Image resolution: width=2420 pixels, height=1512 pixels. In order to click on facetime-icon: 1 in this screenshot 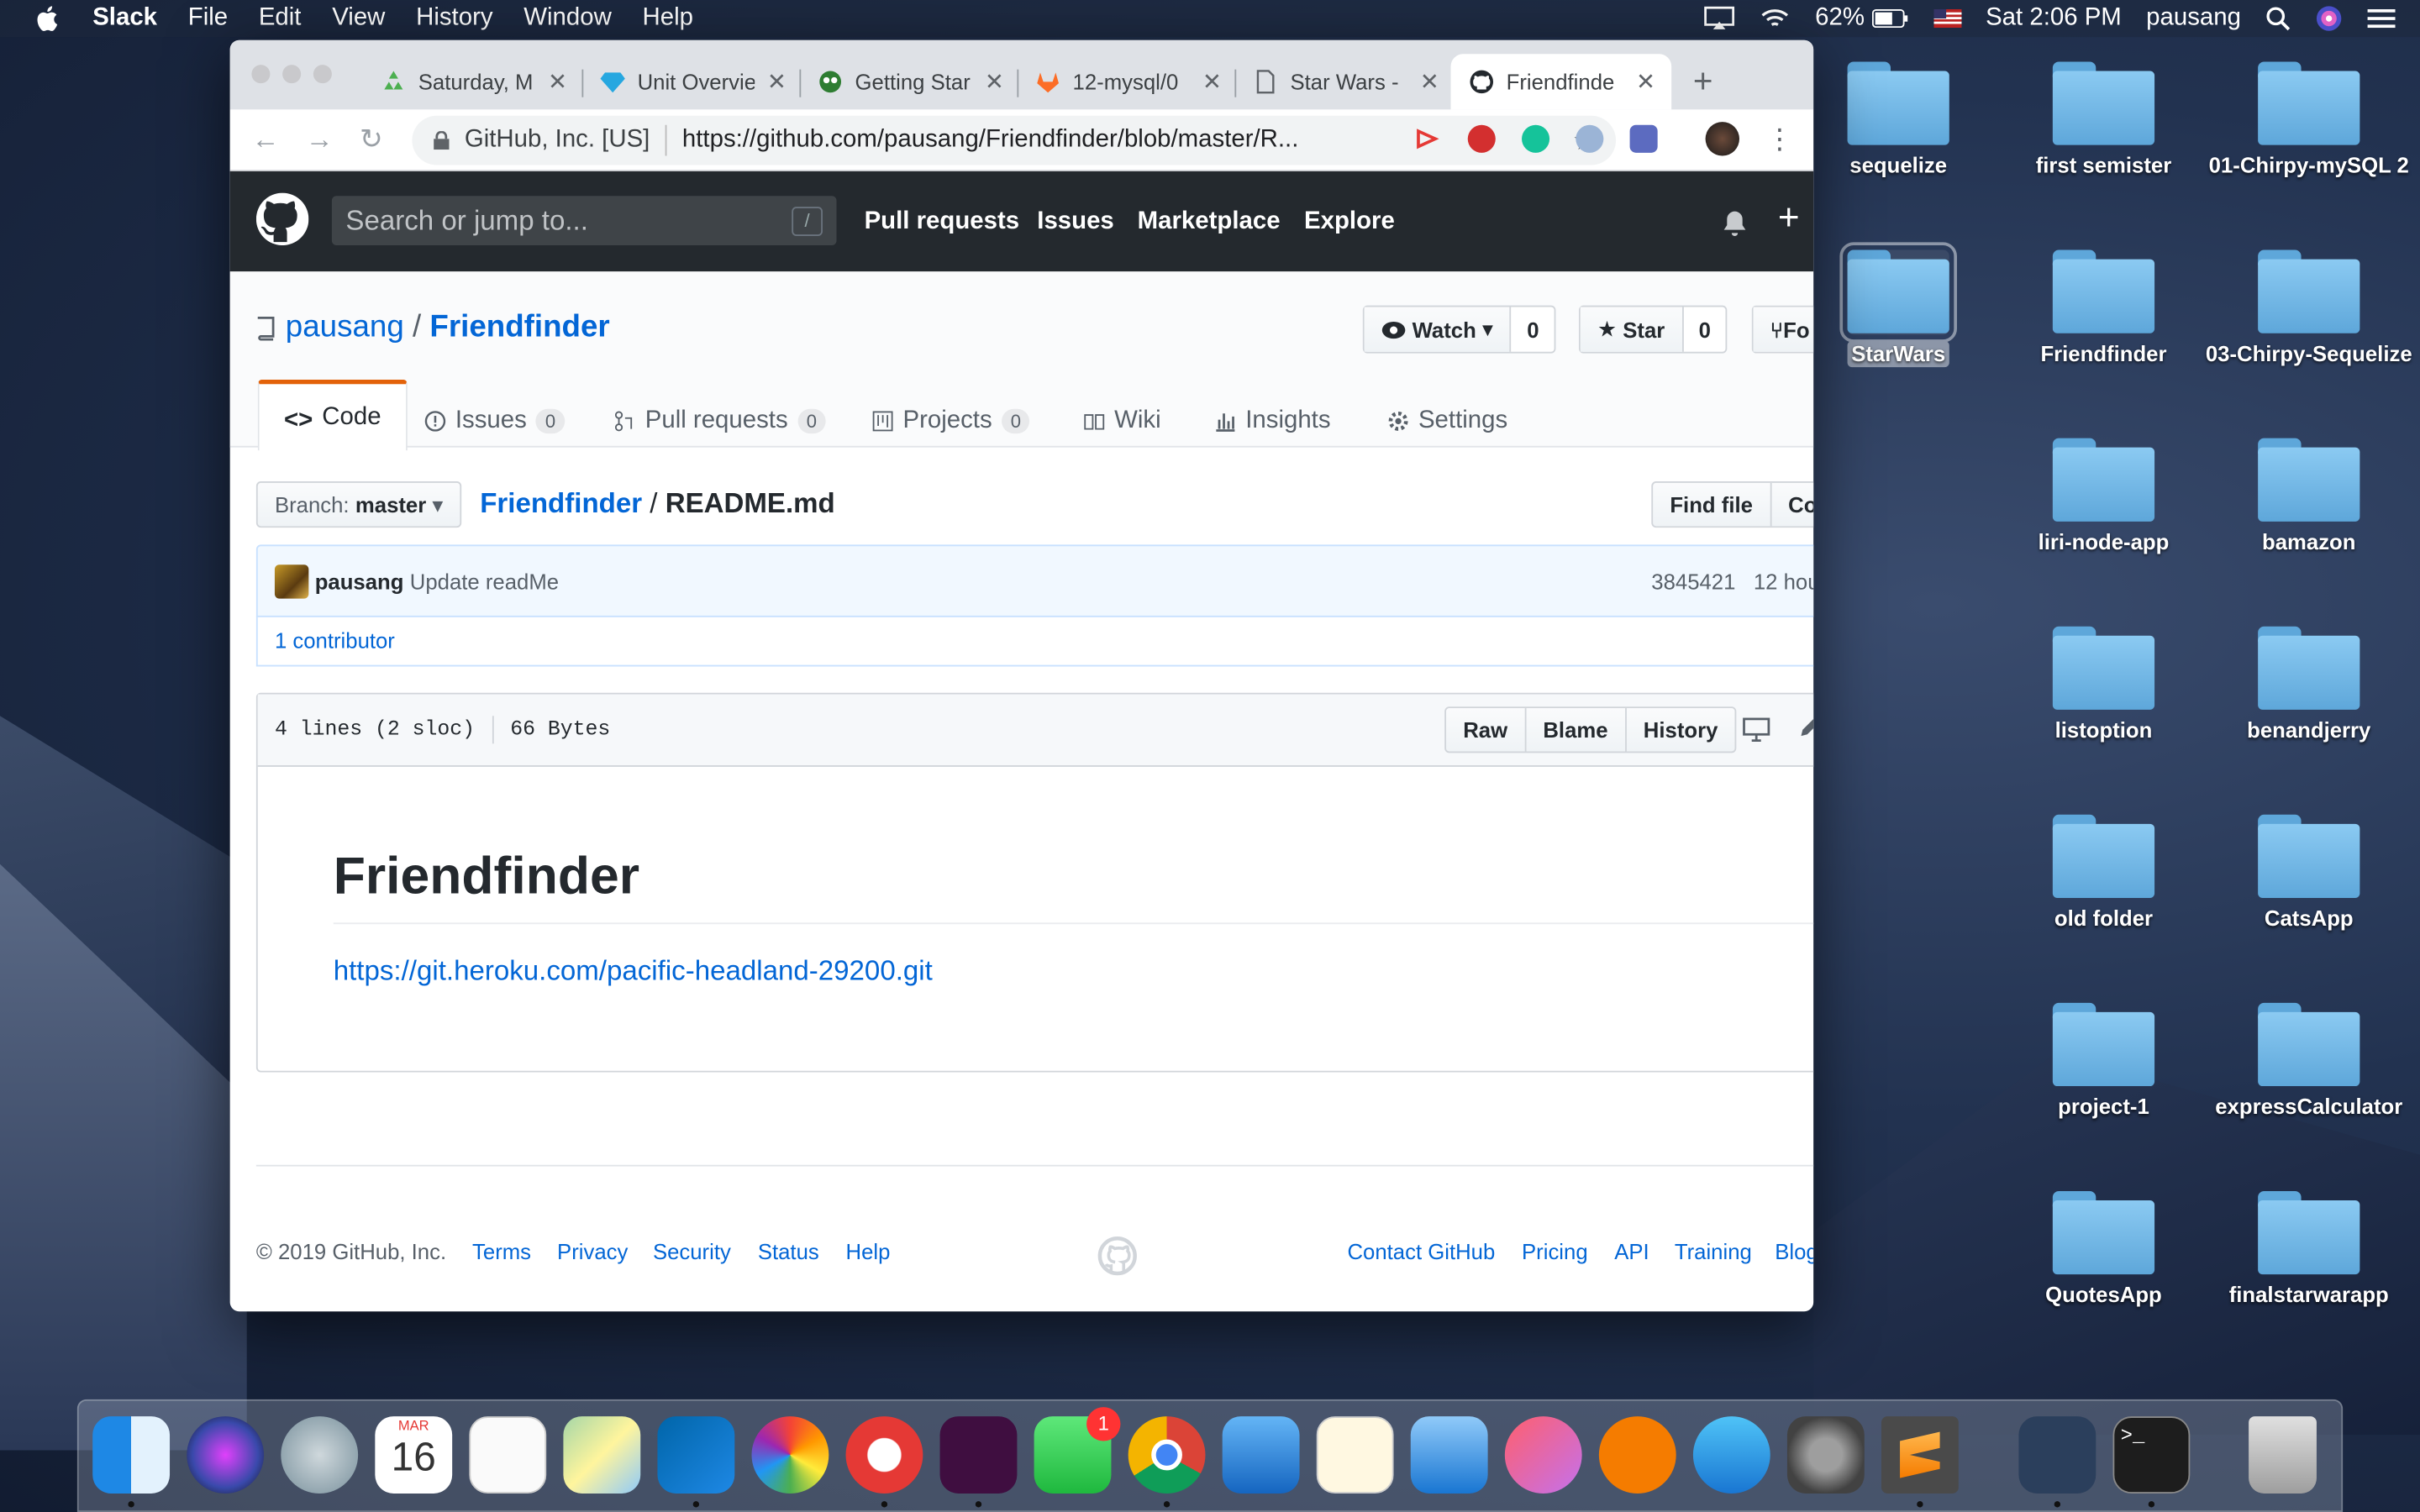, I will do `click(1077, 1450)`.